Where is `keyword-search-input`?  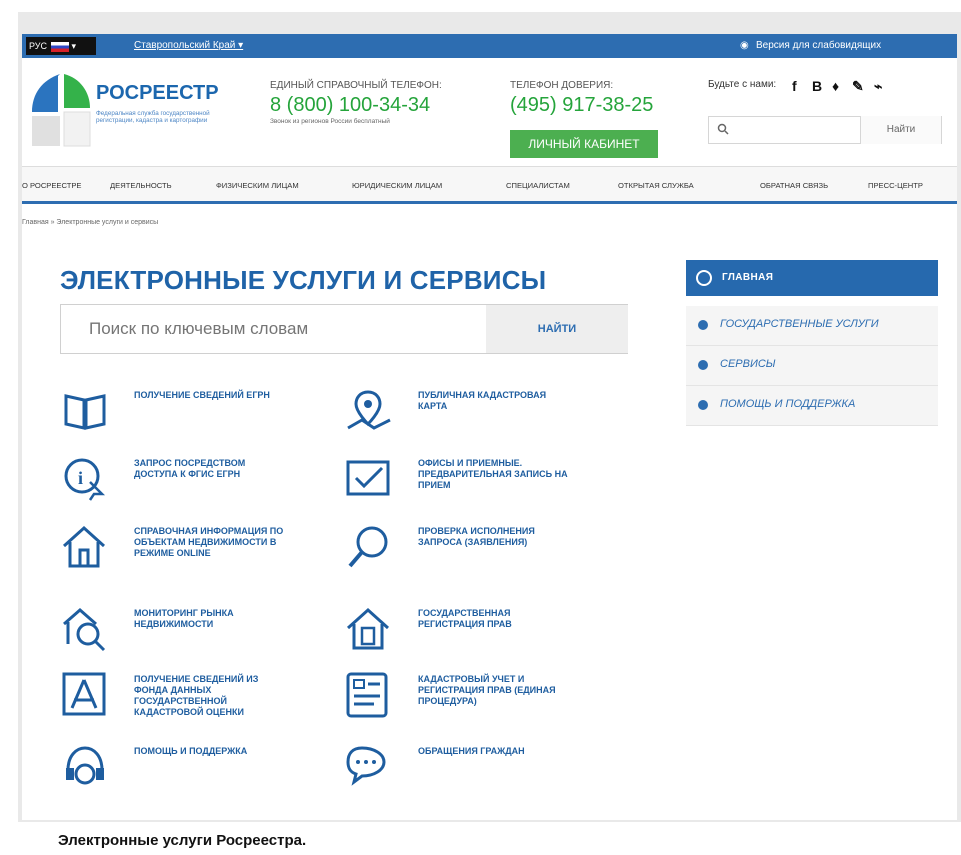
keyword-search-input is located at coordinates (273, 329).